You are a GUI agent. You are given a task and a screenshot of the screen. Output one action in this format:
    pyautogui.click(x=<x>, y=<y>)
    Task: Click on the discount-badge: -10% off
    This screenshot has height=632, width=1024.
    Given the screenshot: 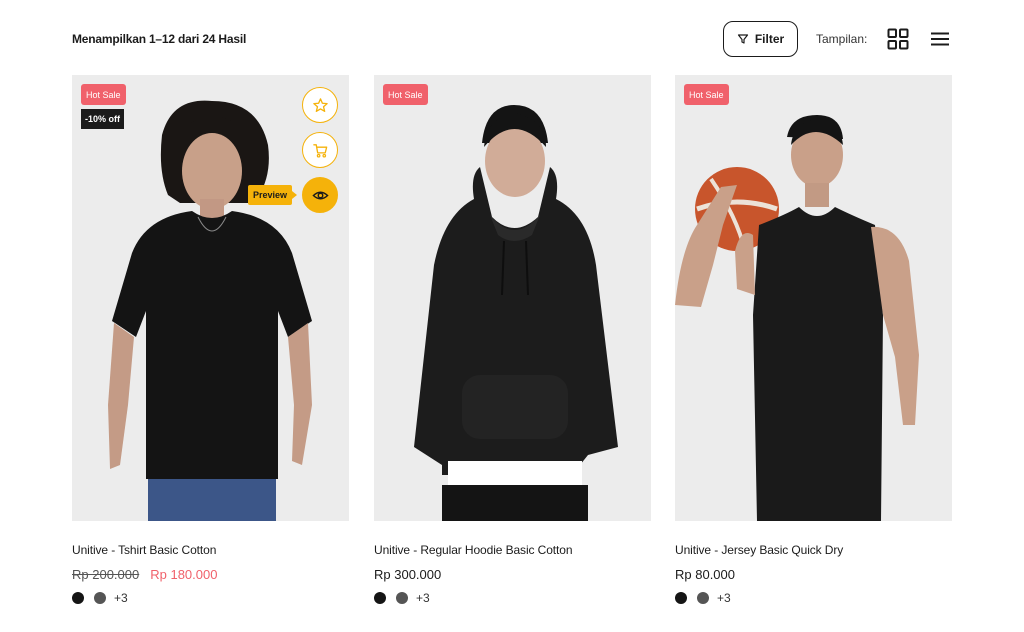 What is the action you would take?
    pyautogui.click(x=103, y=119)
    